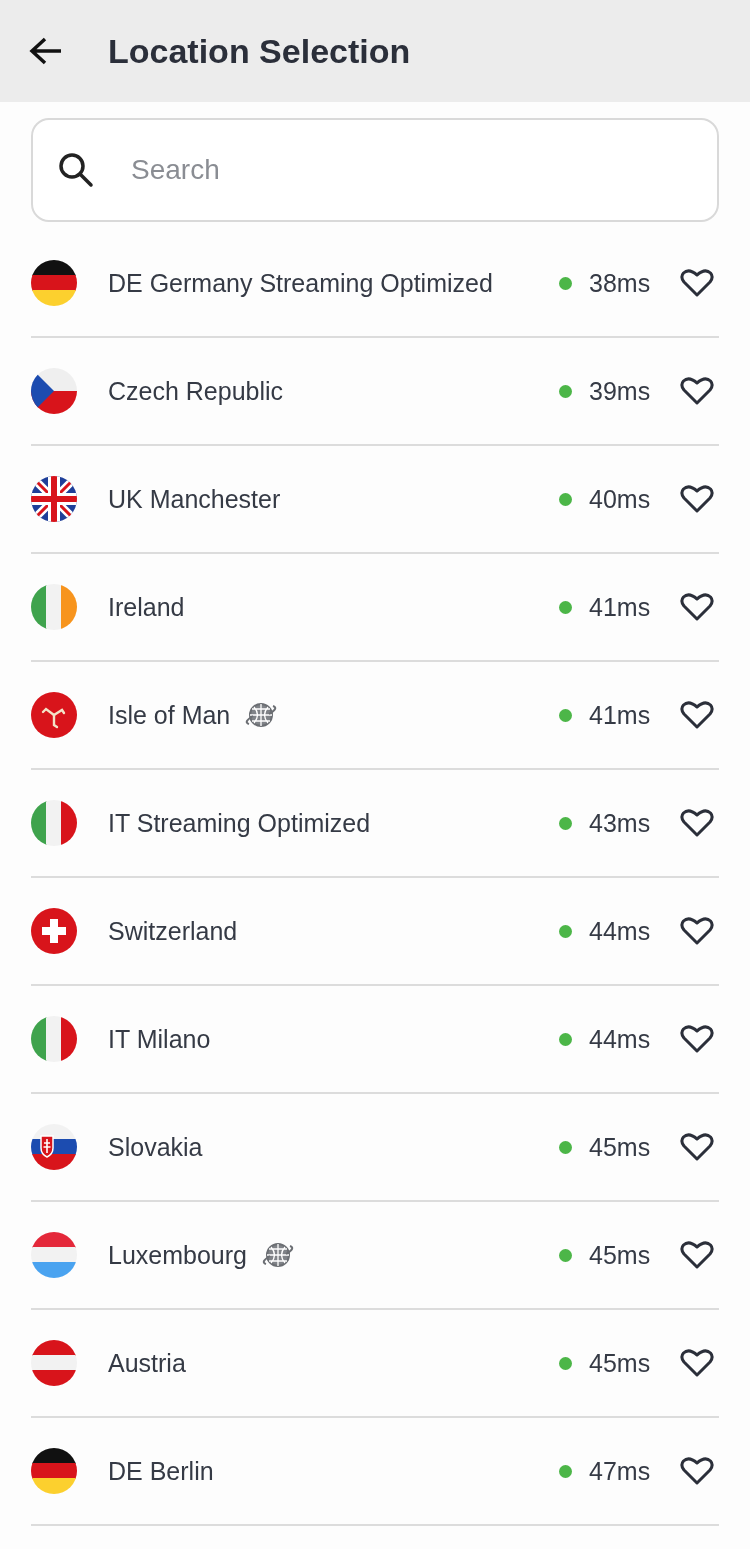  Describe the element at coordinates (194, 499) in the screenshot. I see `location-name: UK Manchester` at that location.